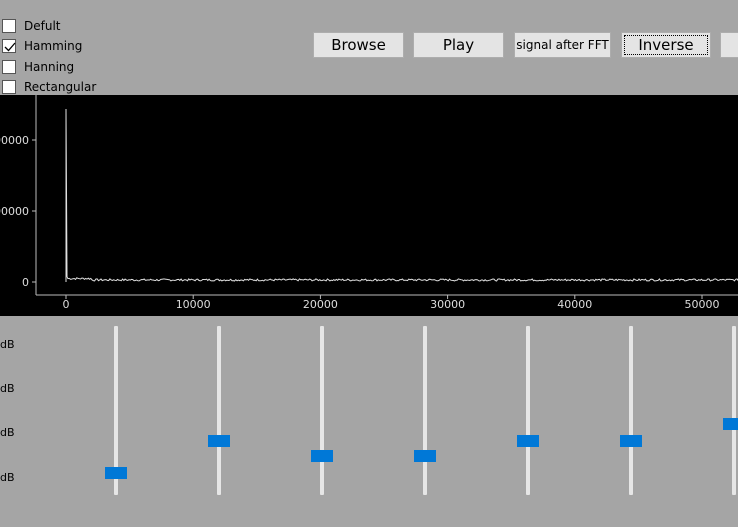  What do you see at coordinates (562, 45) in the screenshot?
I see `signal-after-fft-button: signal after FFT` at bounding box center [562, 45].